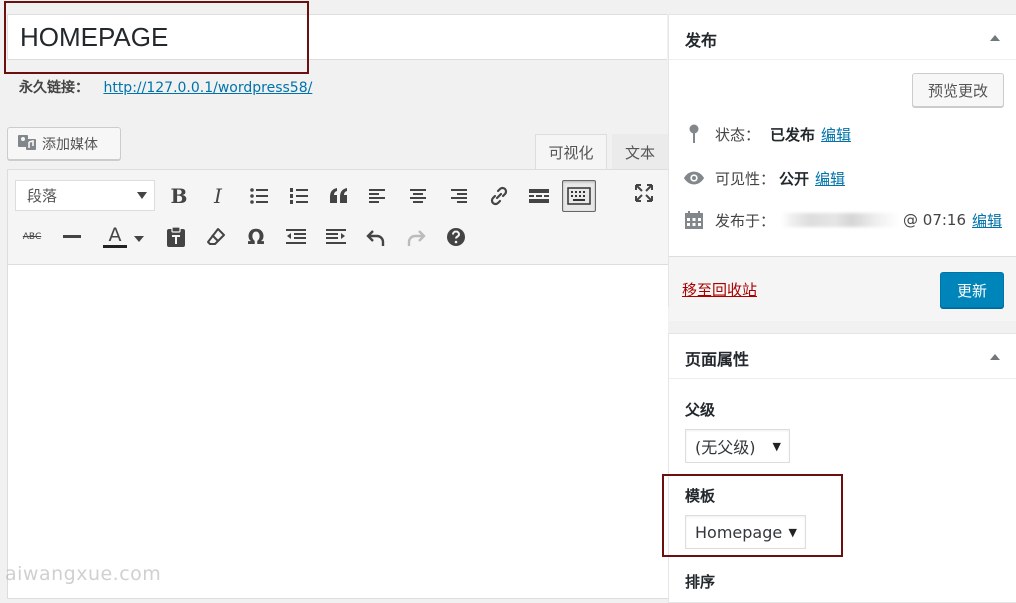  I want to click on move-to-trash-link: 移至回收站, so click(719, 289).